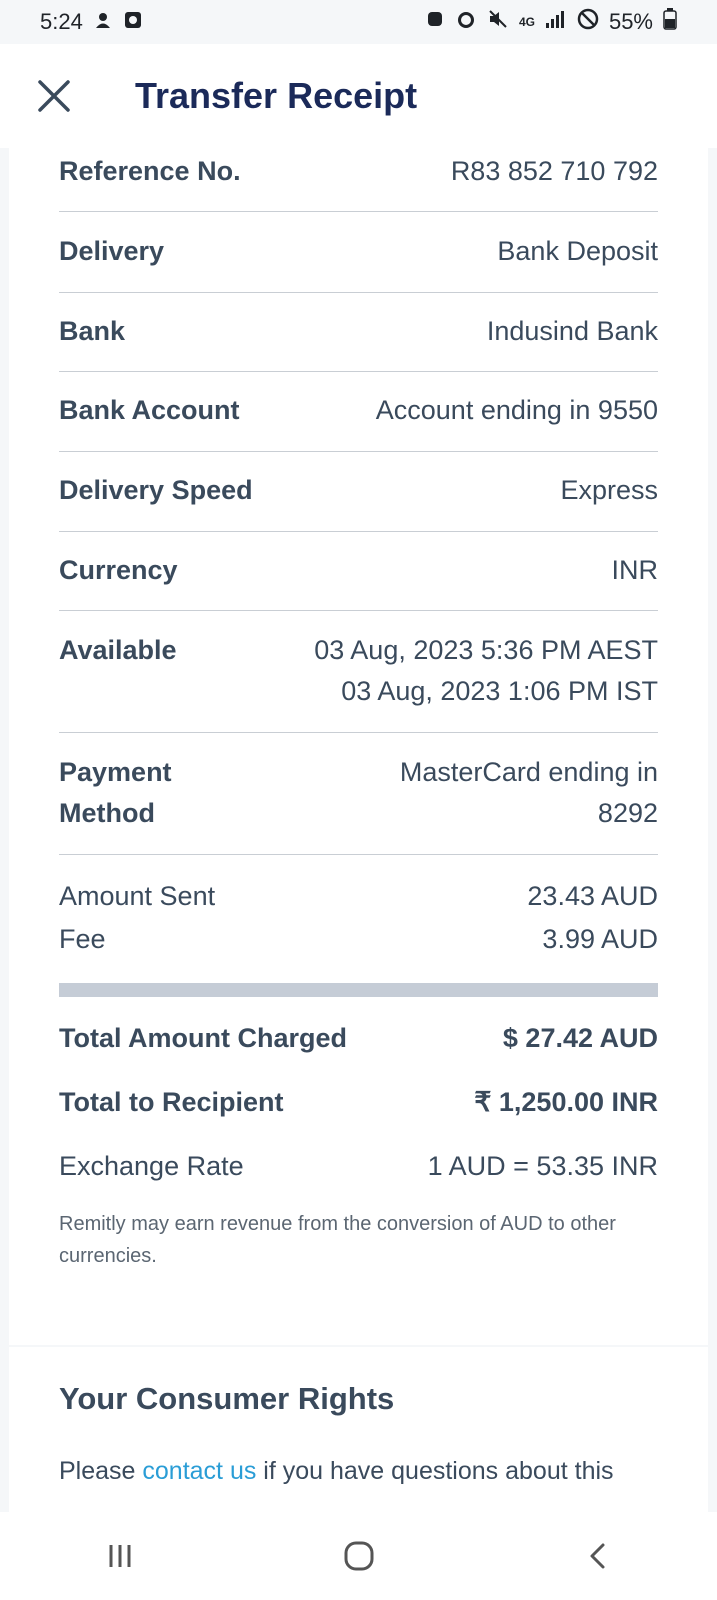 The image size is (717, 1600). Describe the element at coordinates (358, 22) in the screenshot. I see `status-bar: 5:24 4G 55%` at that location.